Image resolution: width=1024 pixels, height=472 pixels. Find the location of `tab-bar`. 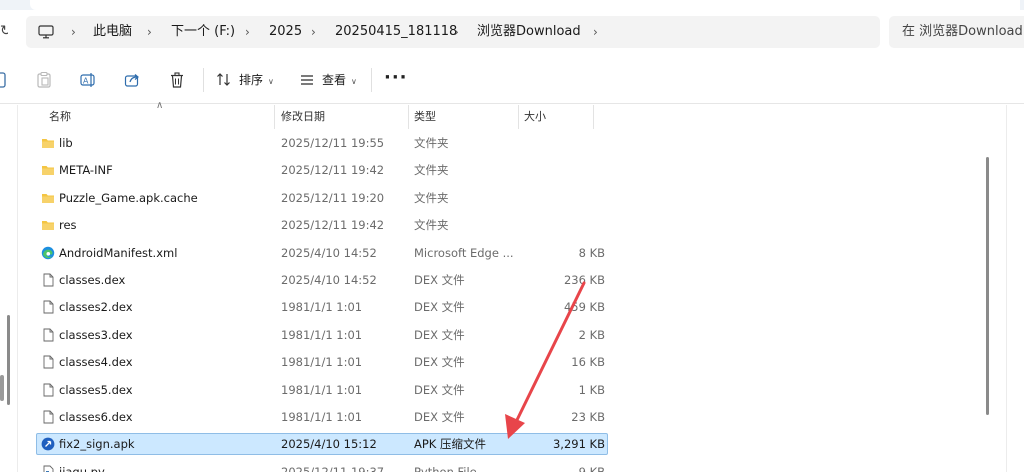

tab-bar is located at coordinates (512, 5).